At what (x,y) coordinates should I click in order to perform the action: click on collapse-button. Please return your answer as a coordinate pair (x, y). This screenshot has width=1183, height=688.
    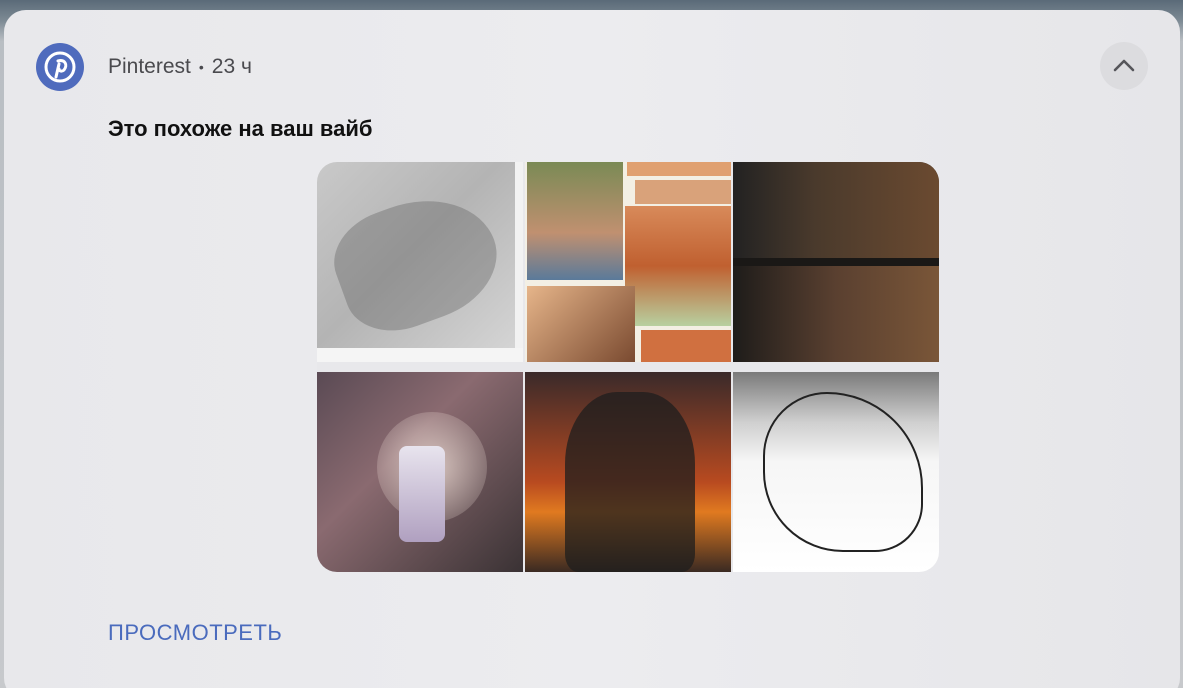
    Looking at the image, I should click on (1124, 66).